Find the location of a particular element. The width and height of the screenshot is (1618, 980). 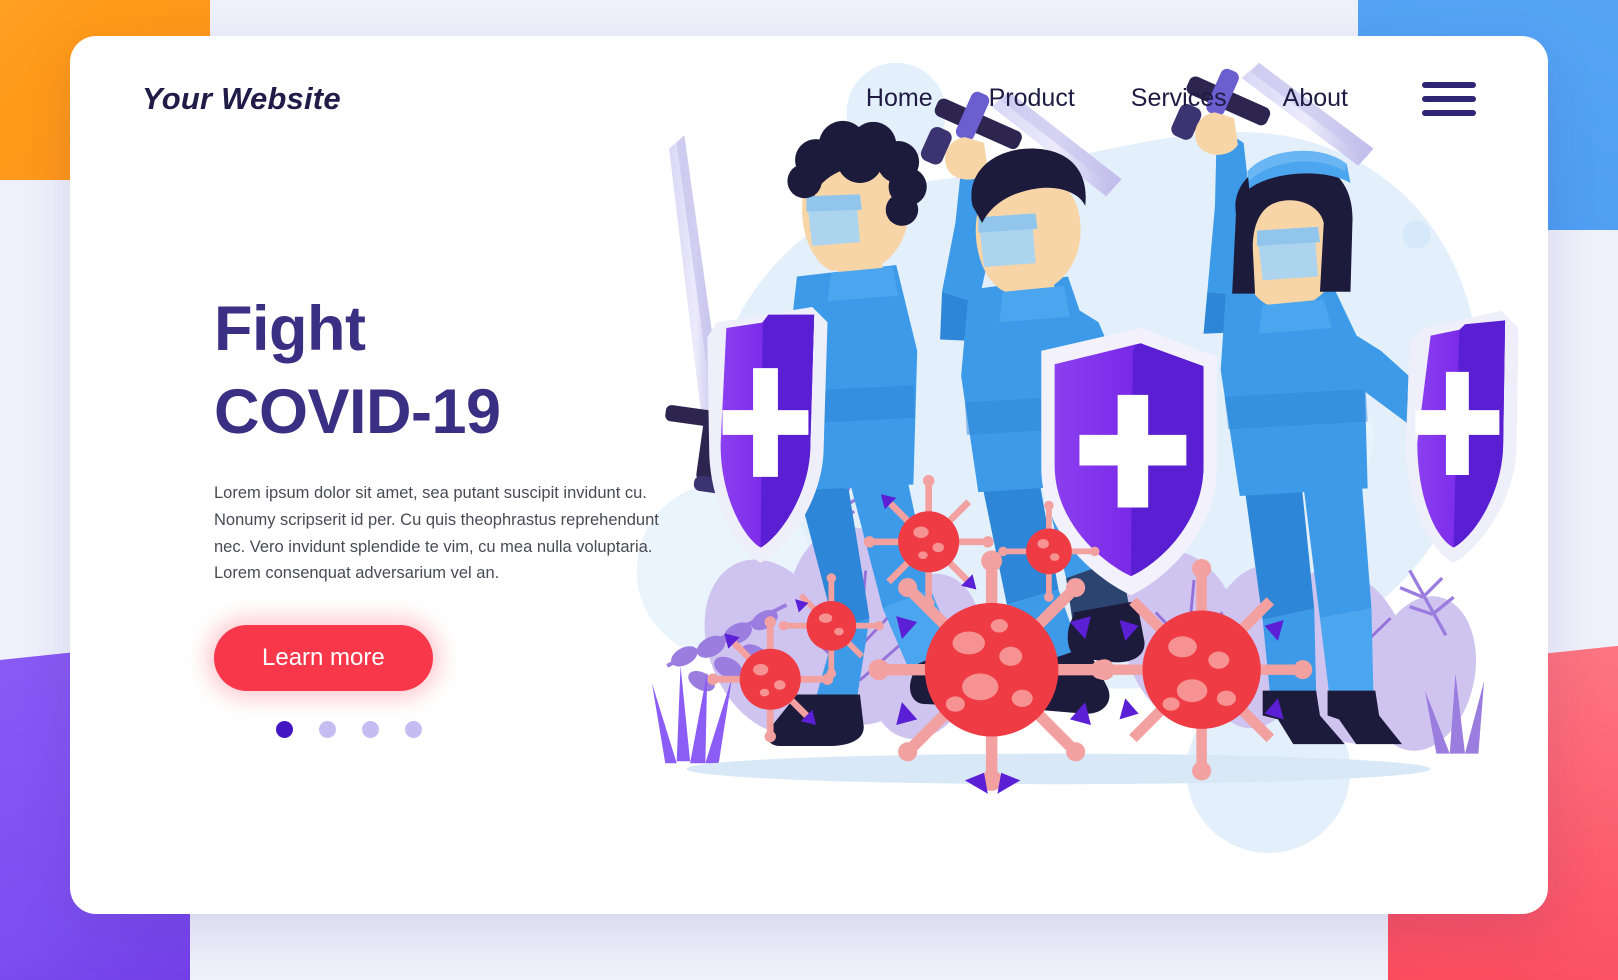

site-logo: Your Website is located at coordinates (241, 99).